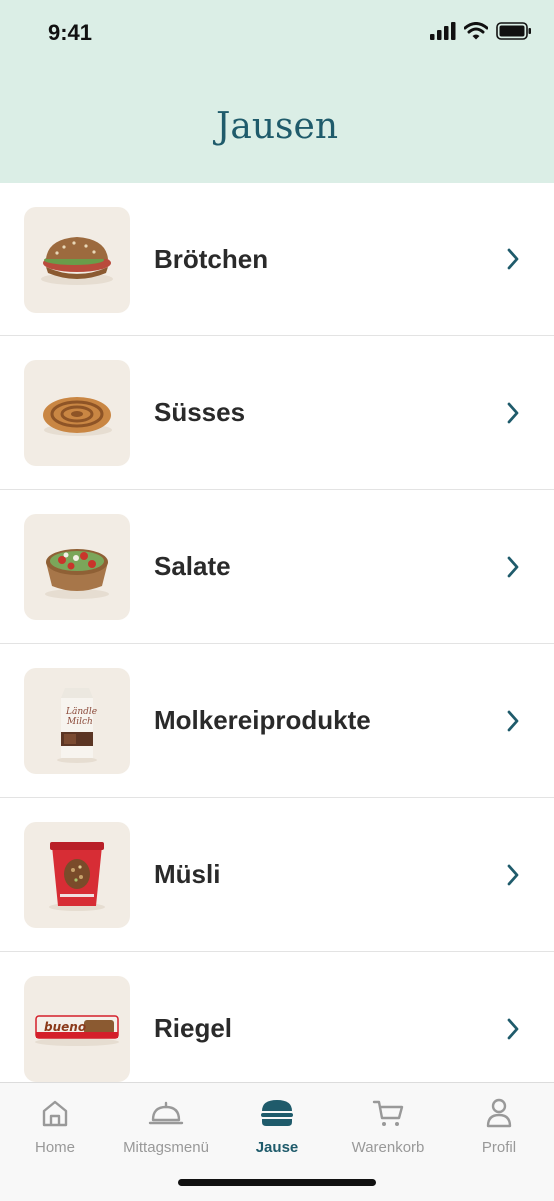  Describe the element at coordinates (388, 1113) in the screenshot. I see `cart-icon` at that location.